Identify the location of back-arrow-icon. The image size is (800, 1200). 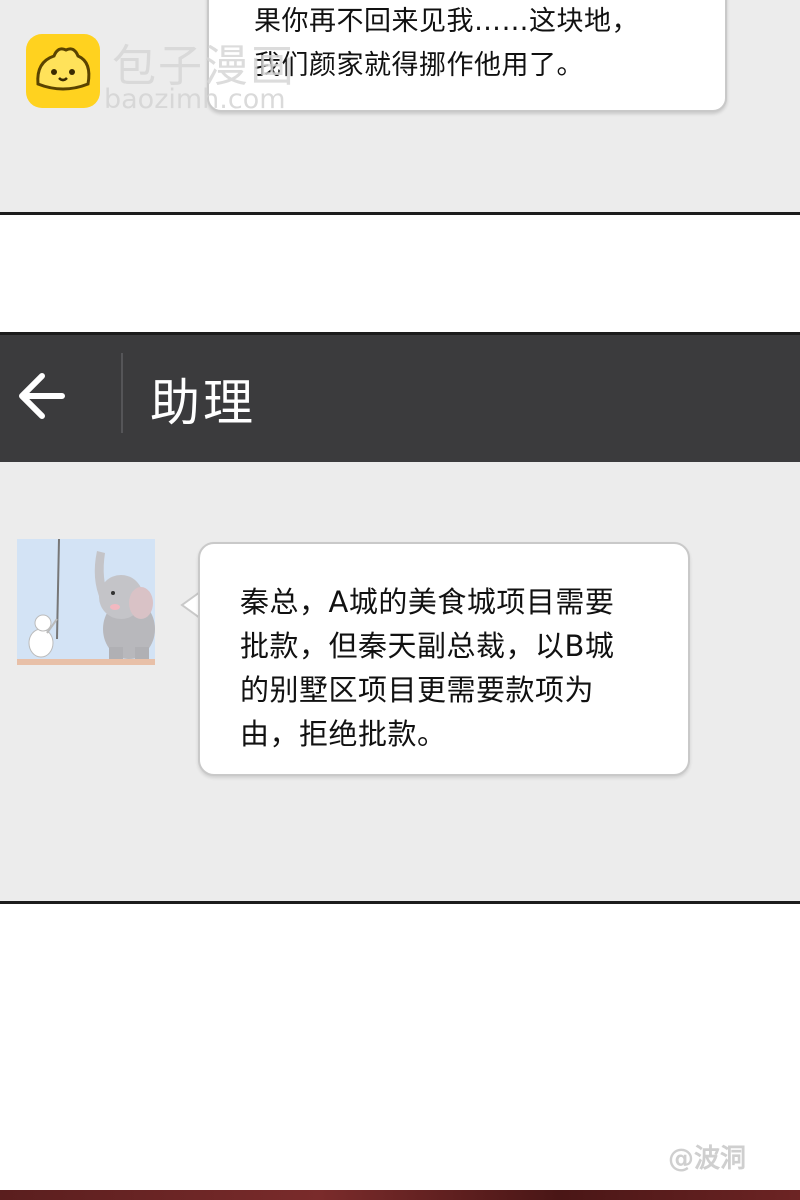
(45, 396).